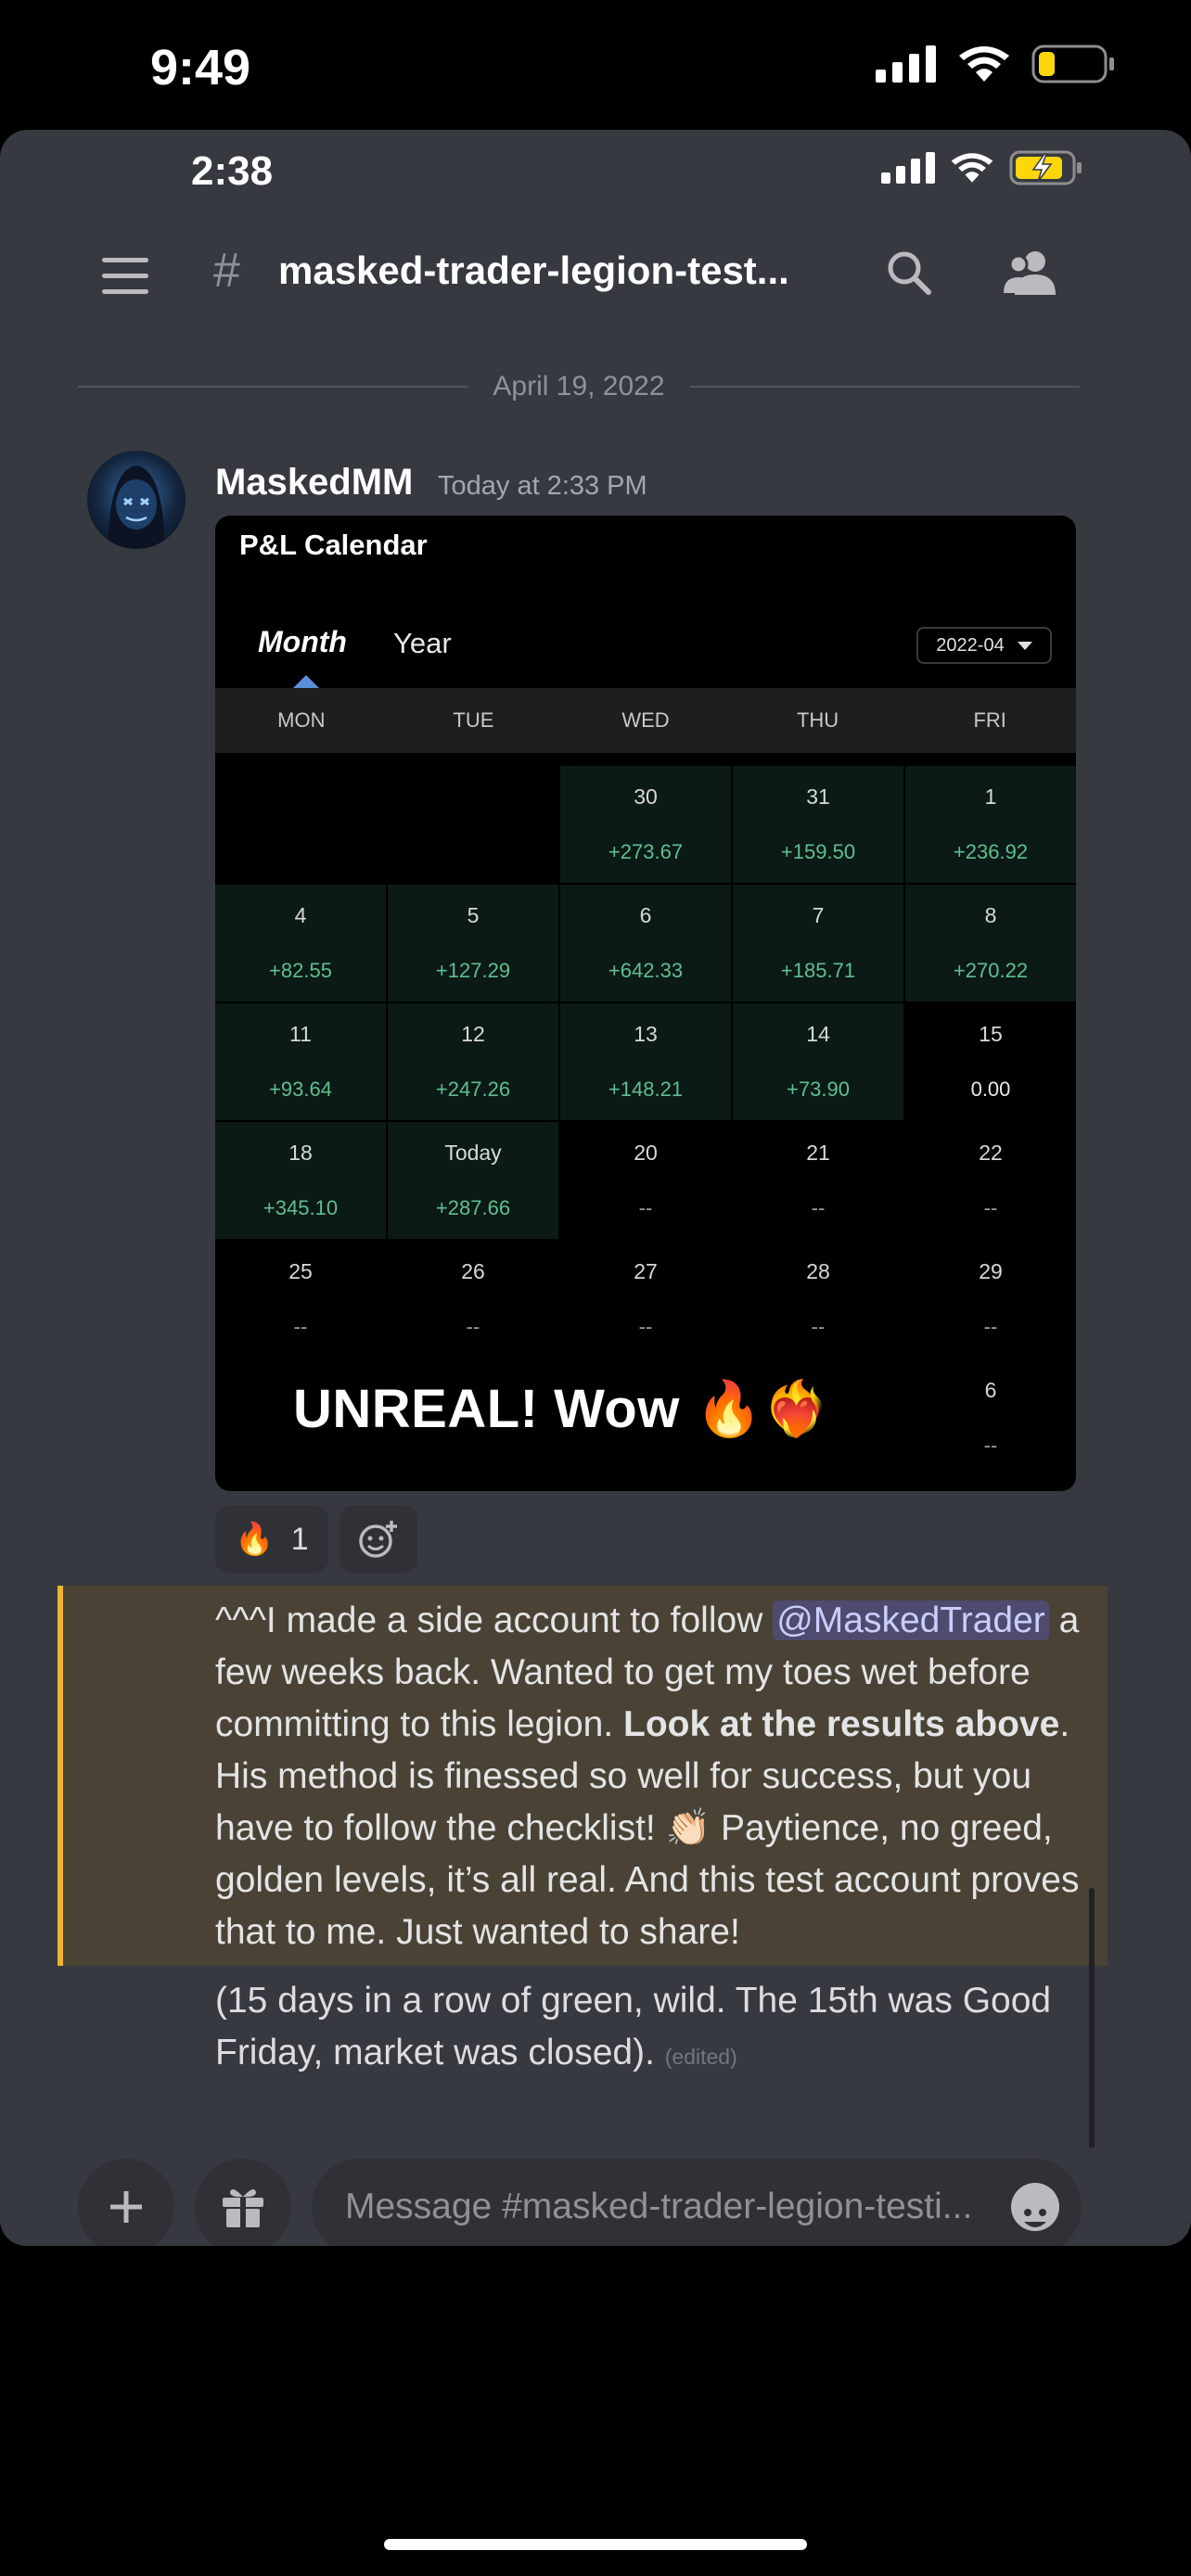  Describe the element at coordinates (909, 273) in the screenshot. I see `search-icon` at that location.